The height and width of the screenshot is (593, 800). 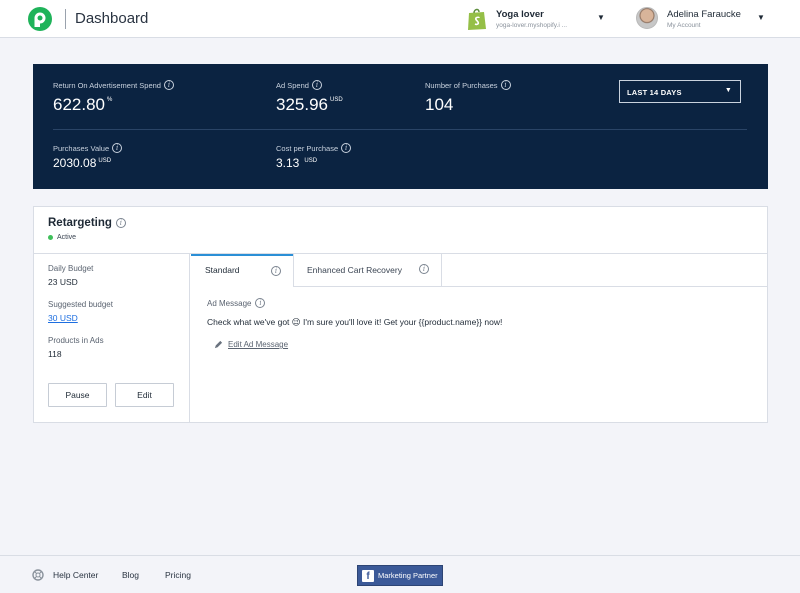 I want to click on pause-button: Pause, so click(x=77, y=395).